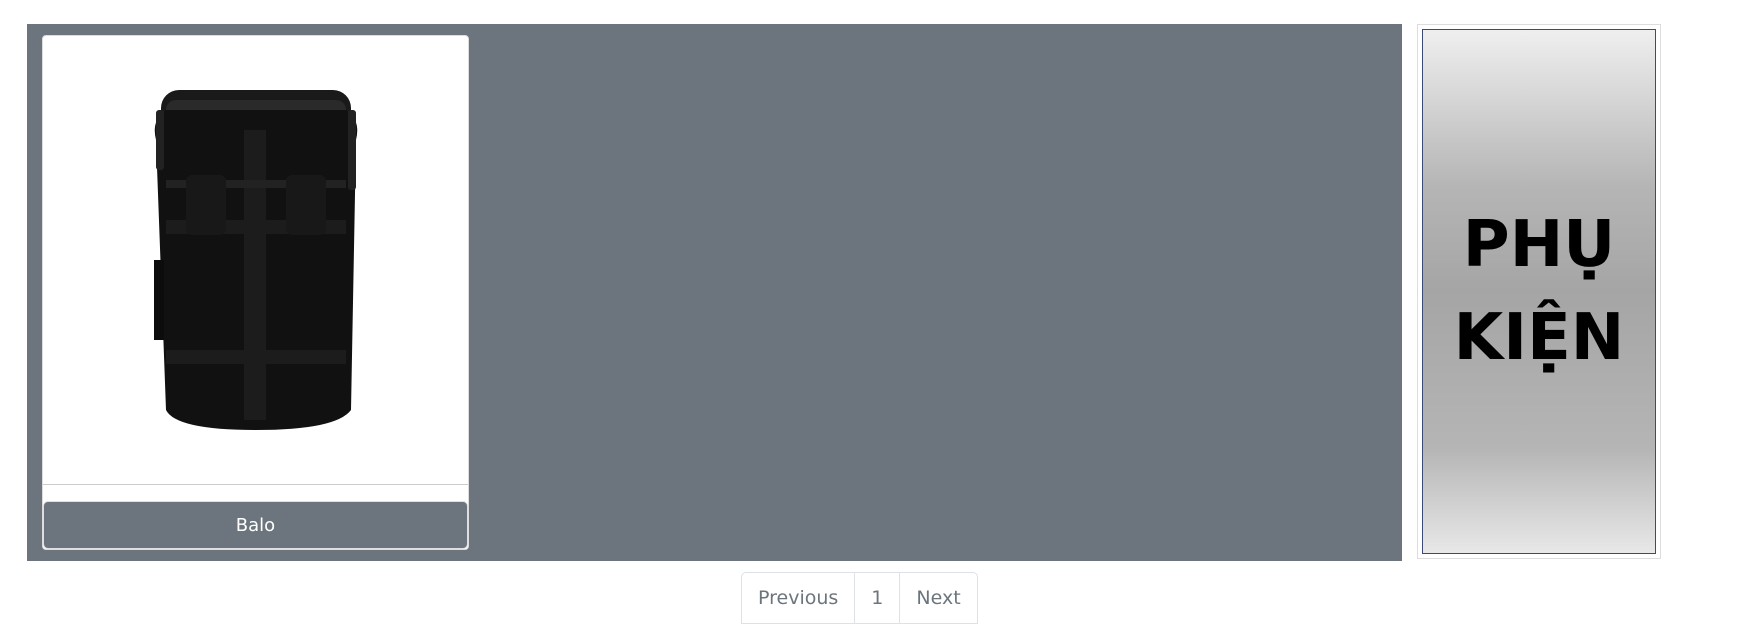 The image size is (1739, 624). I want to click on banner-line-2: KIỆN, so click(1539, 337).